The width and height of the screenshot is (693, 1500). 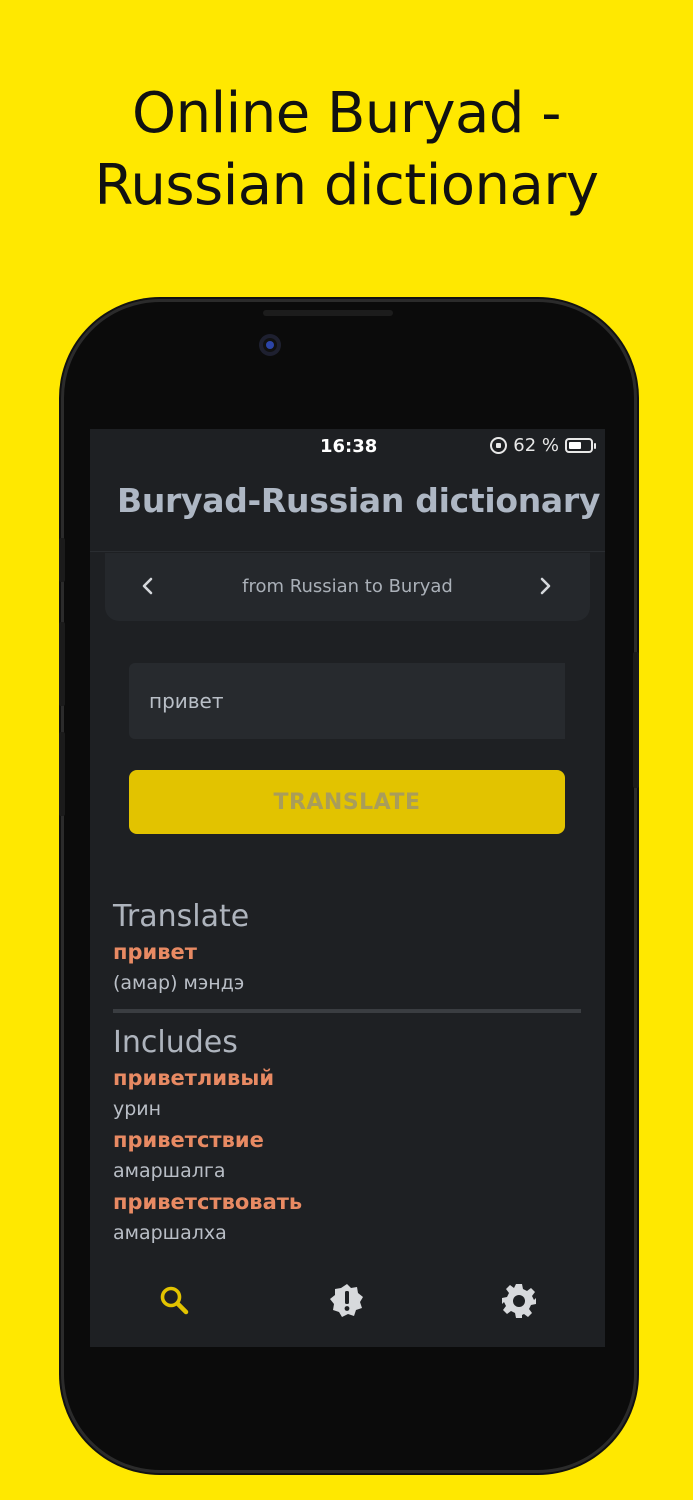 What do you see at coordinates (62, 774) in the screenshot?
I see `phone-volume-down-button` at bounding box center [62, 774].